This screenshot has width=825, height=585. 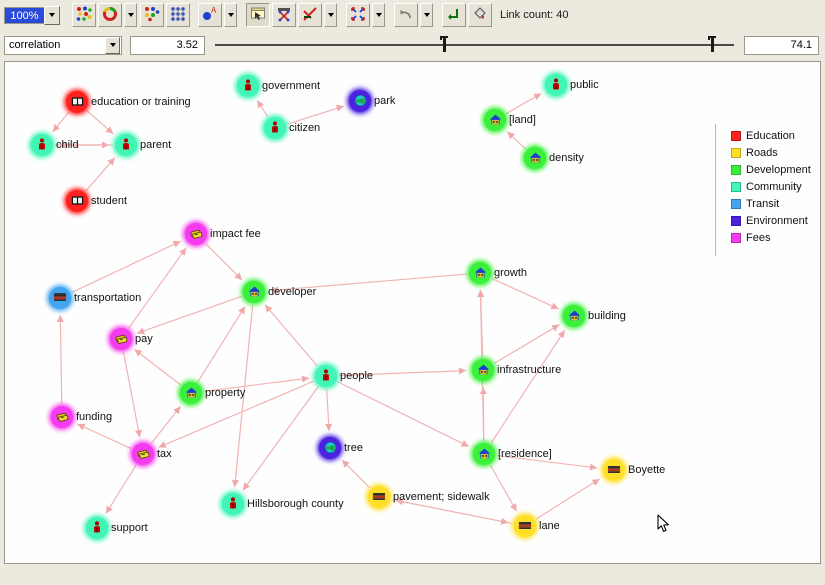 What do you see at coordinates (191, 393) in the screenshot?
I see `graph-node-property` at bounding box center [191, 393].